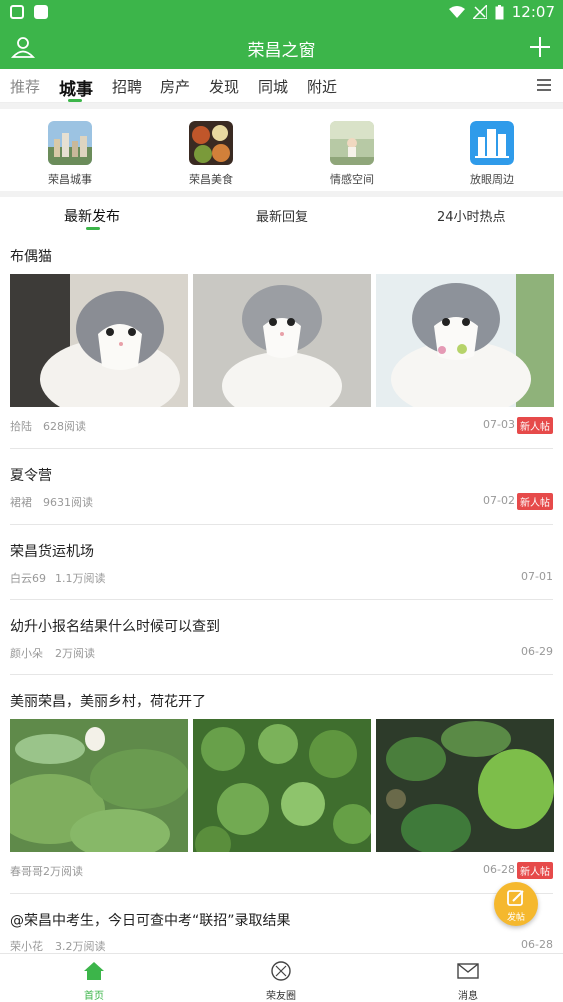  Describe the element at coordinates (127, 86) in the screenshot. I see `tab-jobs: 招聘` at that location.